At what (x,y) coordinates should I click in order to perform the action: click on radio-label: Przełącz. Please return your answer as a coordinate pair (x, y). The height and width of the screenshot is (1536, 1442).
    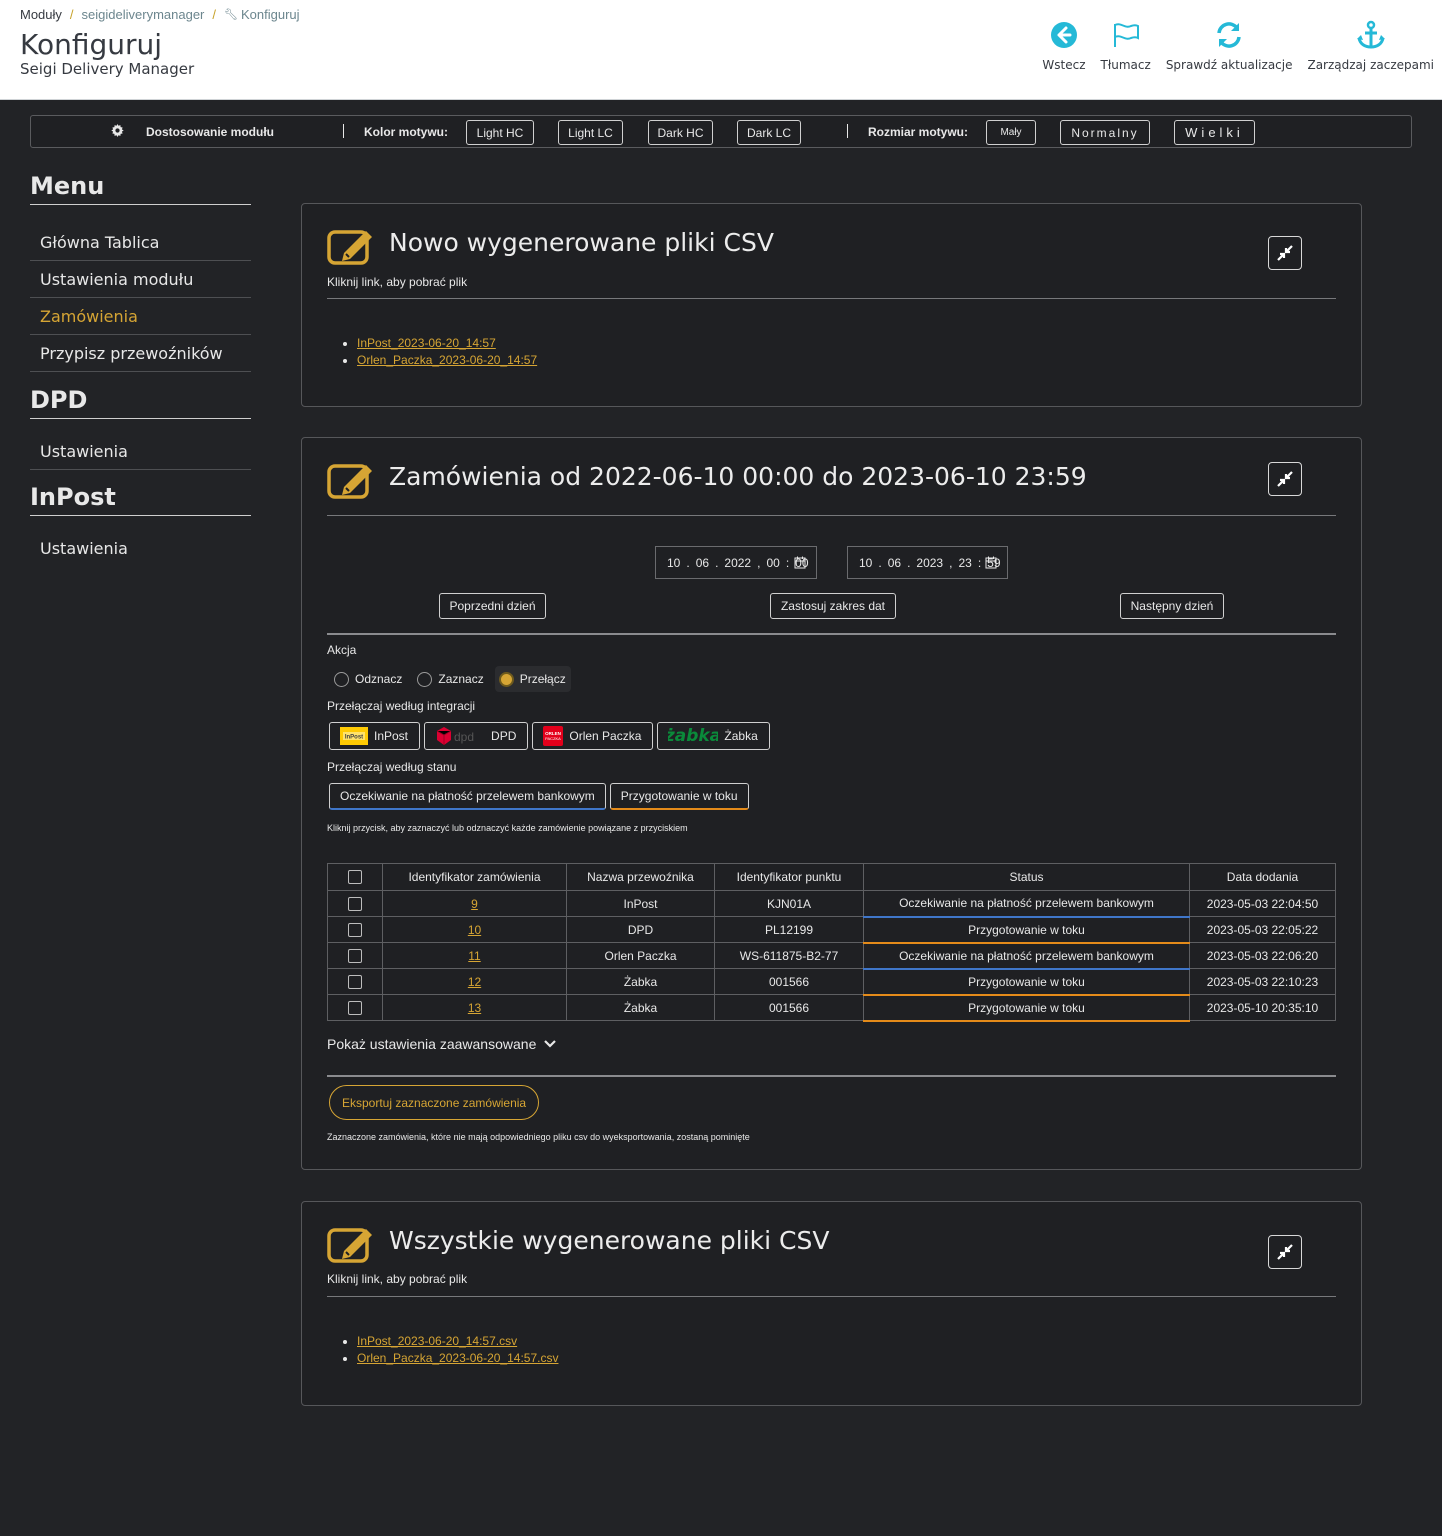
    Looking at the image, I should click on (542, 679).